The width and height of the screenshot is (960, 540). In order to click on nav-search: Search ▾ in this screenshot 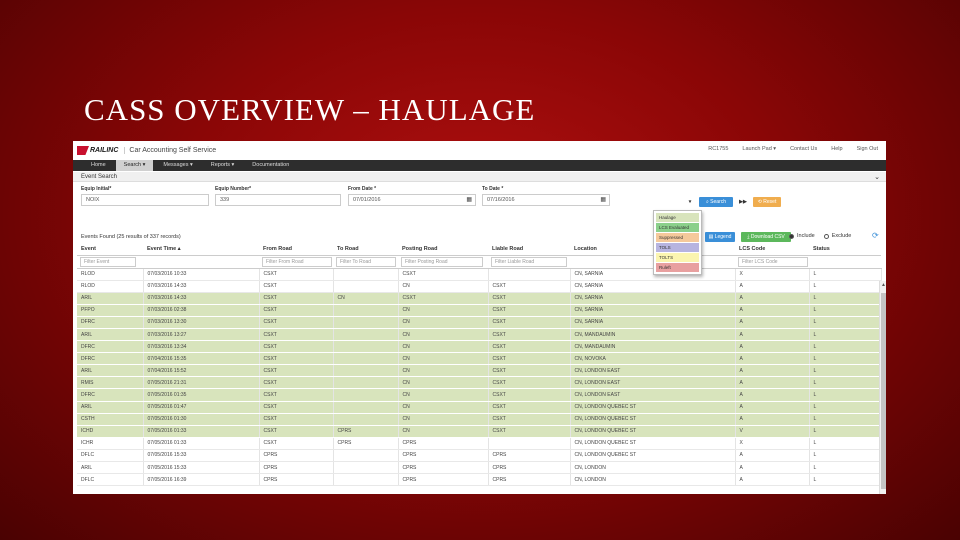, I will do `click(134, 165)`.